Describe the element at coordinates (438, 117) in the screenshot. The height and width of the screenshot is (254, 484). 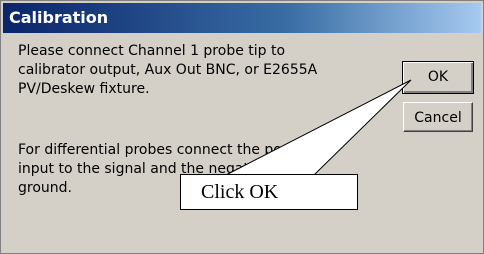
I see `cancel-button: Cancel` at that location.